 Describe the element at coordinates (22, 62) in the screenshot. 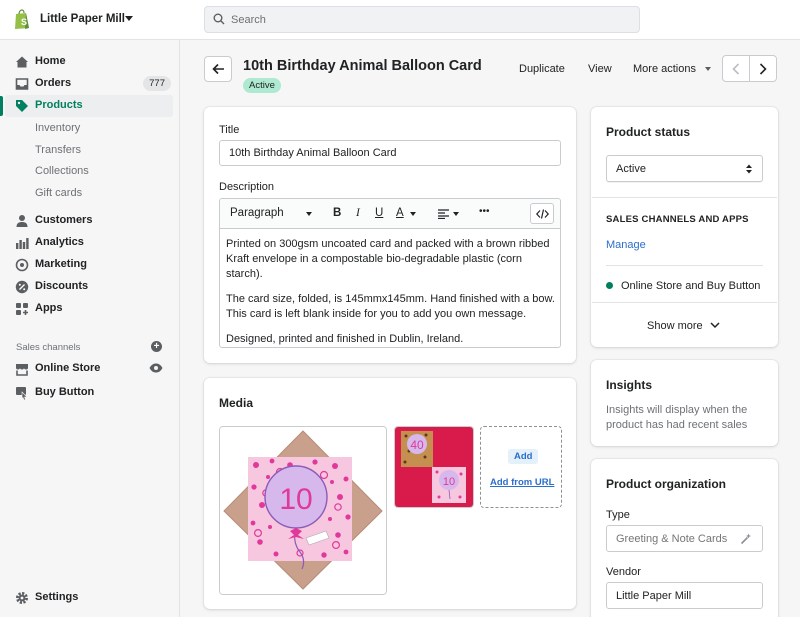

I see `home-icon` at that location.